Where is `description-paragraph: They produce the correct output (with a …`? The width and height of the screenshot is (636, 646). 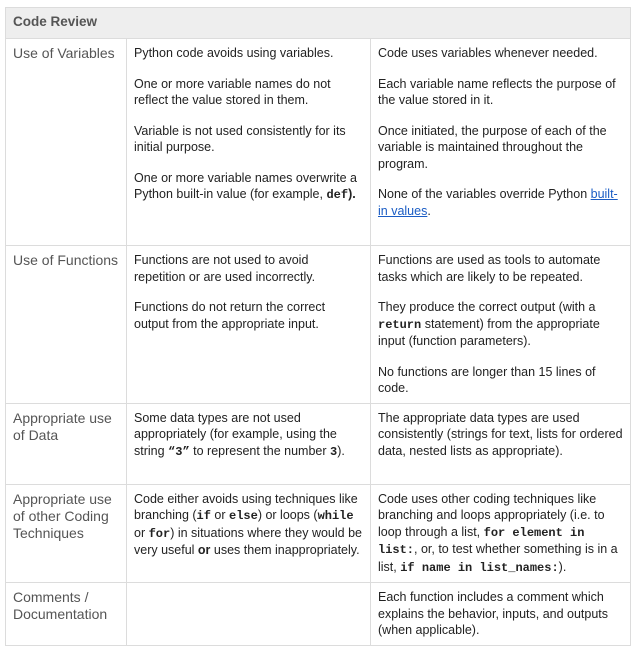
description-paragraph: They produce the correct output (with a … is located at coordinates (500, 324).